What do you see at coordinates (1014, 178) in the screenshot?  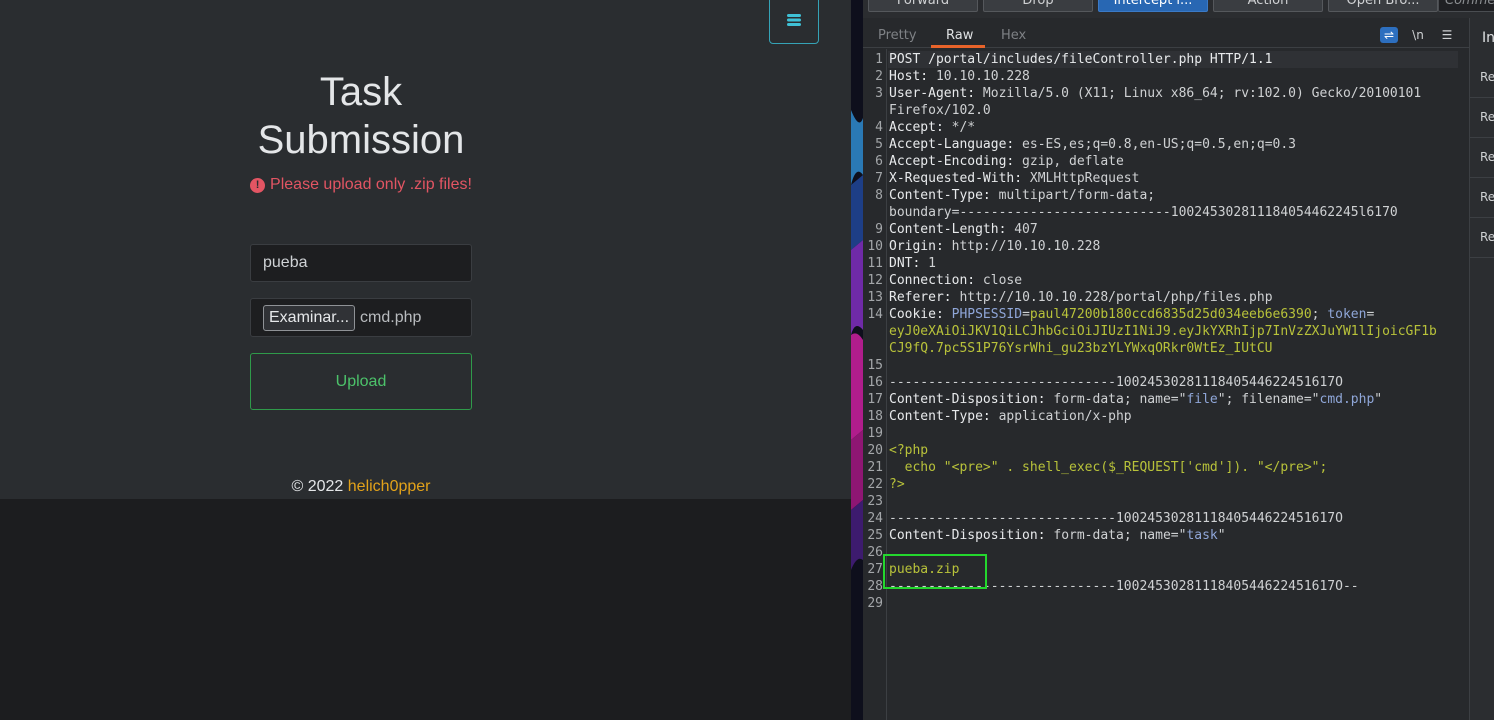 I see `code-line: X-Requested-With: XMLHttpRequest` at bounding box center [1014, 178].